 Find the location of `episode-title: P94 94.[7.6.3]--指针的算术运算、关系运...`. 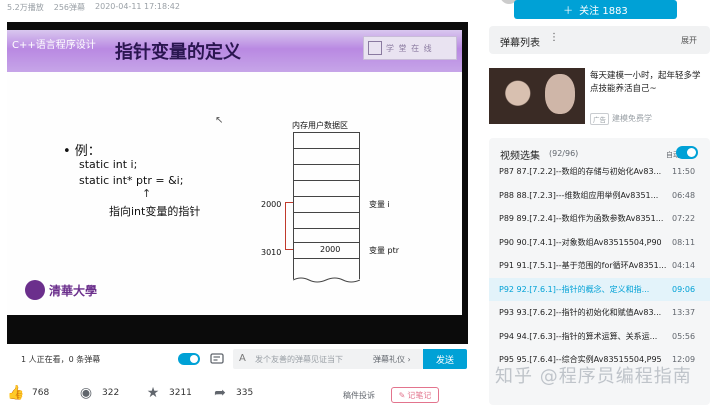

episode-title: P94 94.[7.6.3]--指针的算术运算、关系运... is located at coordinates (578, 336).